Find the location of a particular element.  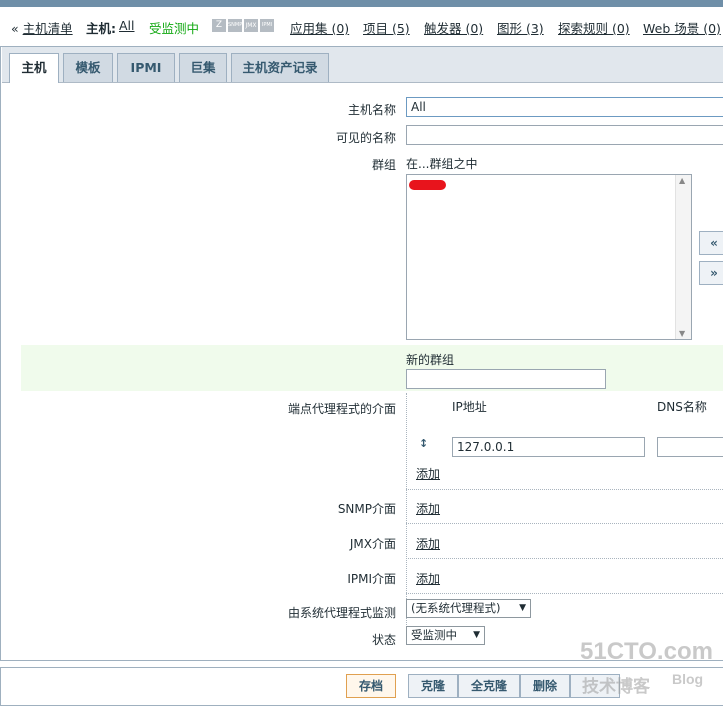

tab-ipmi: IPMI is located at coordinates (146, 67).